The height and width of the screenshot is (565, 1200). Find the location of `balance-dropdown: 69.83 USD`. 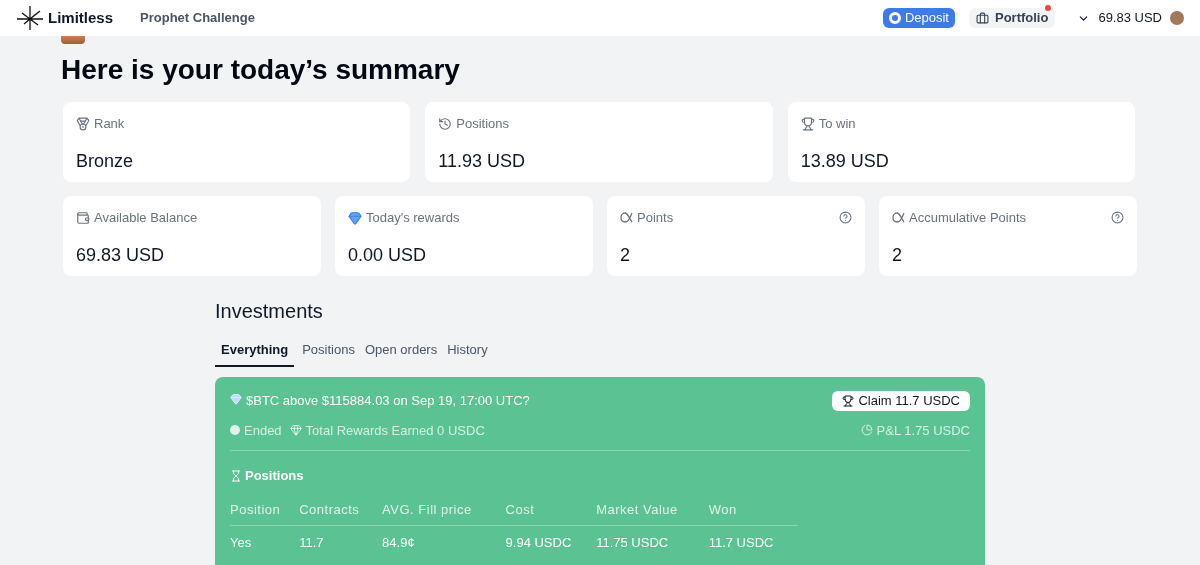

balance-dropdown: 69.83 USD is located at coordinates (1119, 18).